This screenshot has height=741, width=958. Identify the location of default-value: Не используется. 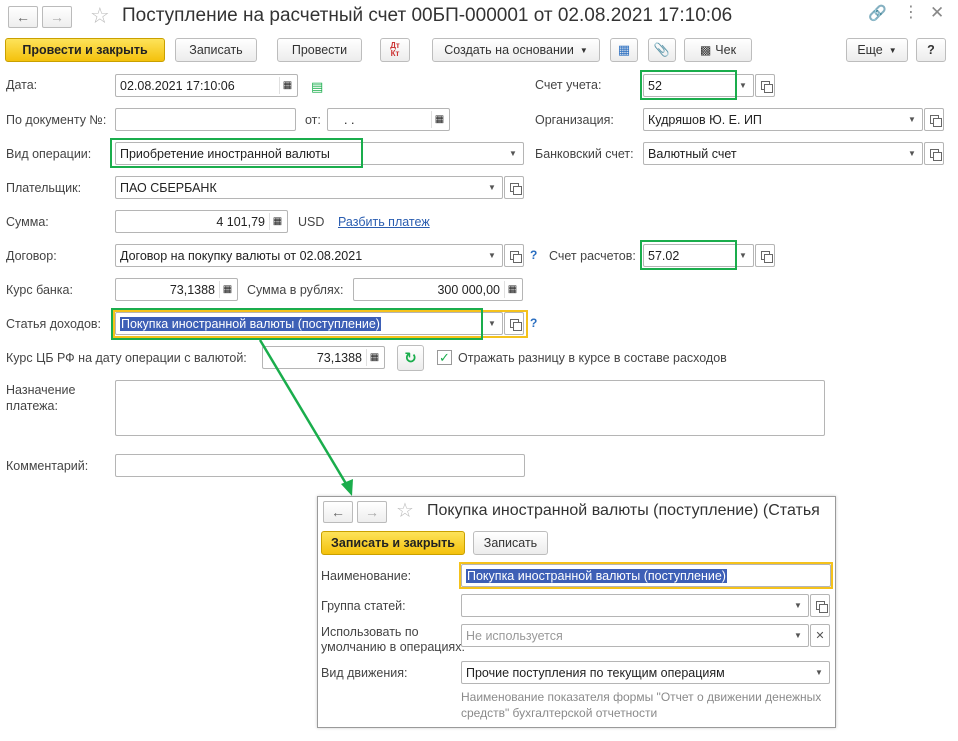
(514, 635).